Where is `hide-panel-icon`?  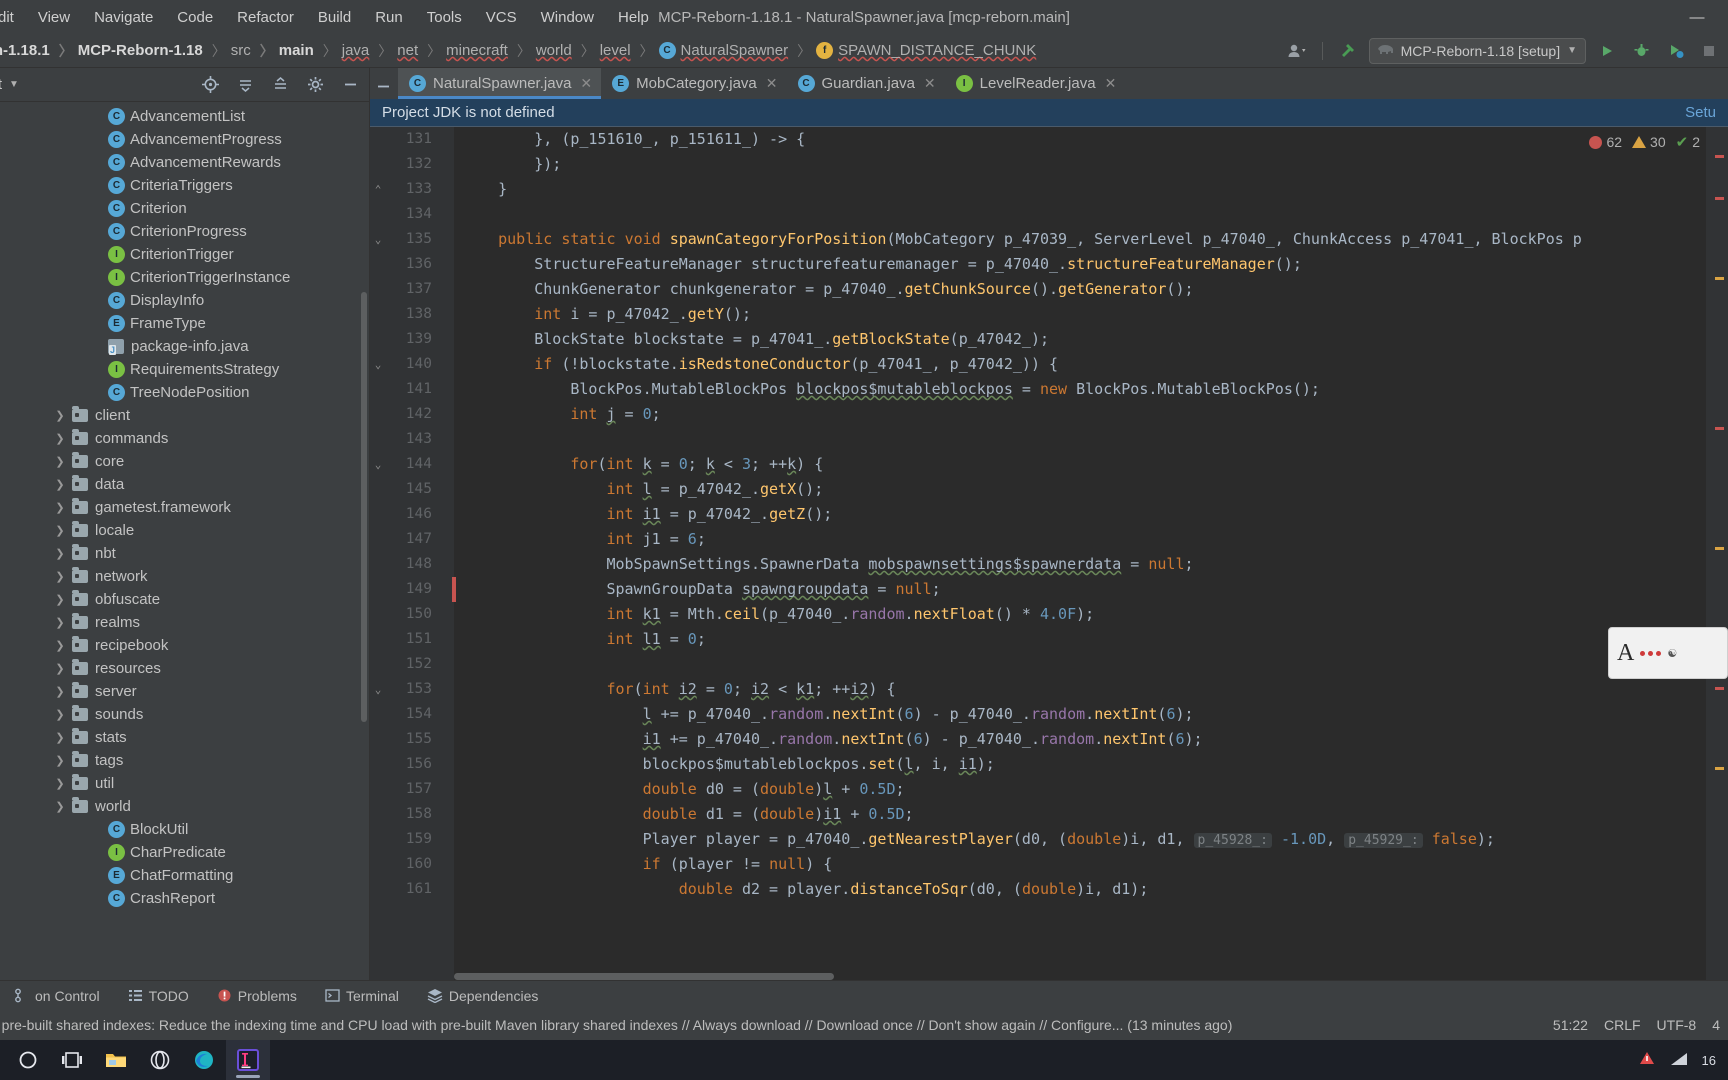 hide-panel-icon is located at coordinates (350, 85).